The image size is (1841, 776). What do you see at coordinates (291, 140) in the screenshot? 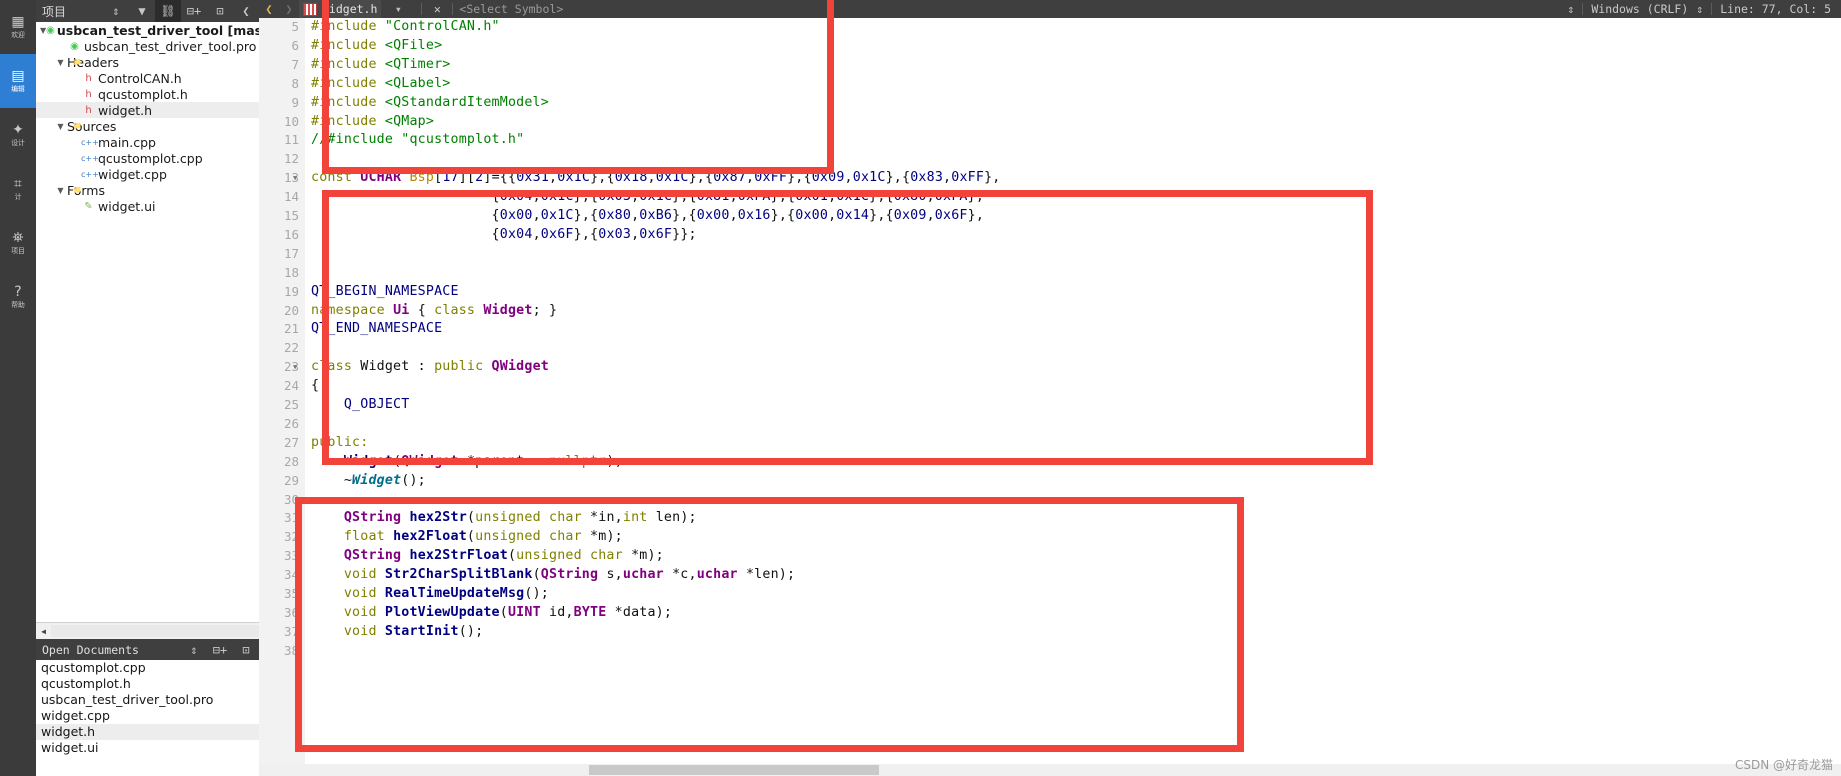
I see `line-number: 11` at bounding box center [291, 140].